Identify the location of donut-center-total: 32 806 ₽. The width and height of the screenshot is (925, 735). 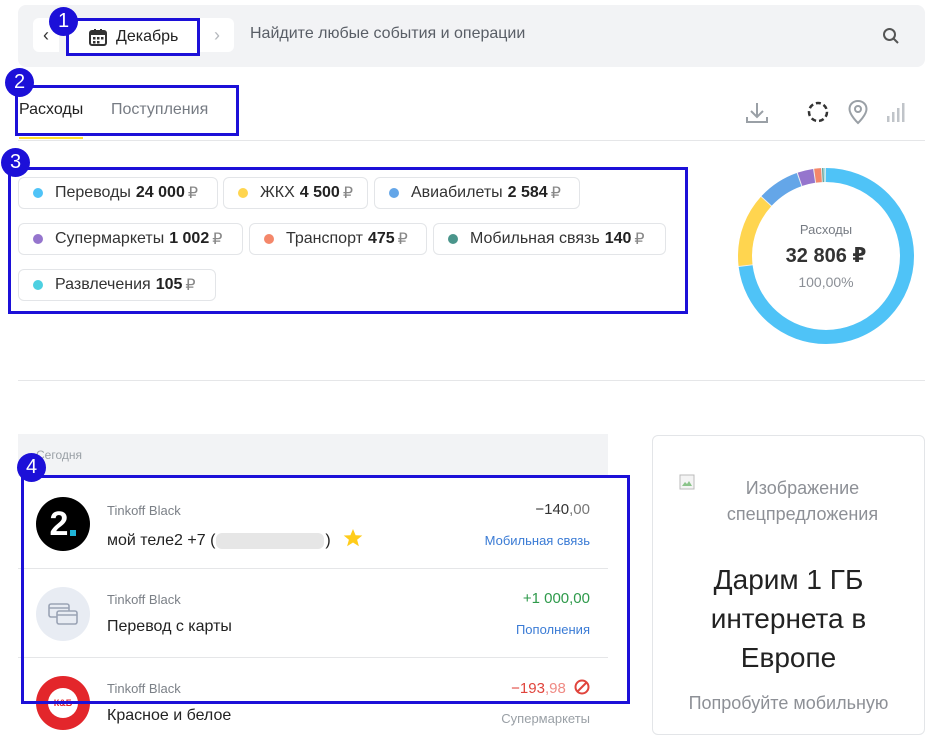
(826, 256).